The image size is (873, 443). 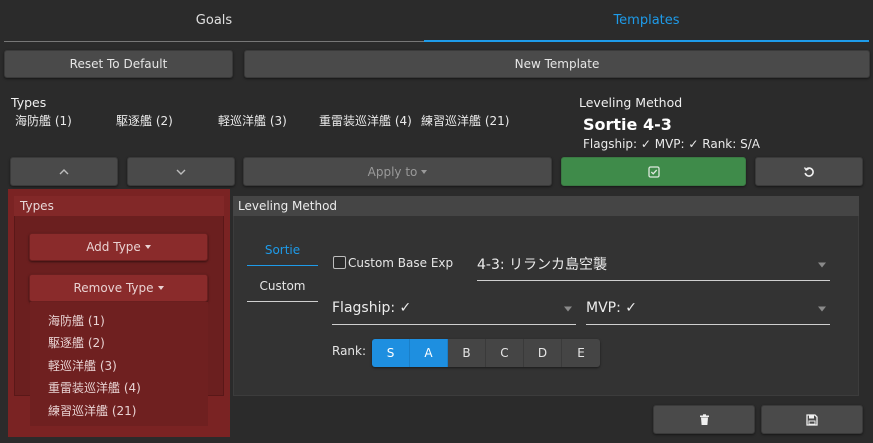 I want to click on type-chip: 海防艦 (1), so click(x=43, y=121).